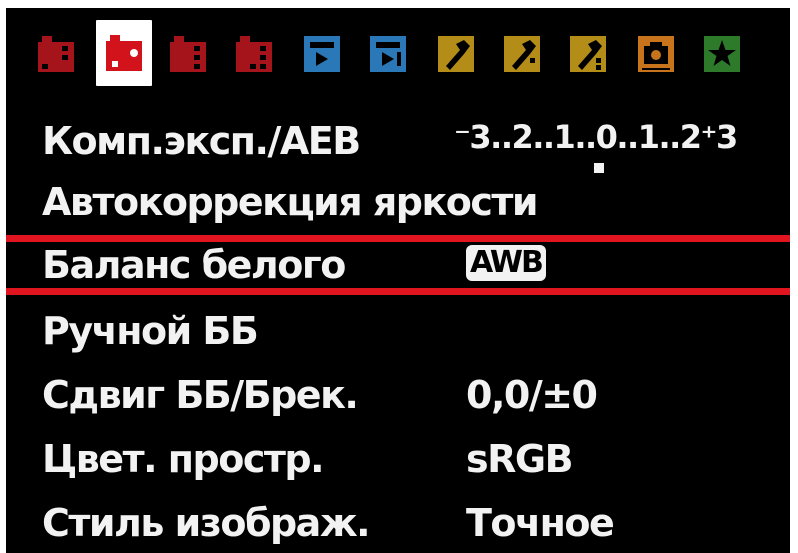 This screenshot has width=798, height=553. Describe the element at coordinates (398, 395) in the screenshot. I see `menu-item-wb-shift-bracket: Сдвиг ББ/Брек. 0,0/±0` at that location.